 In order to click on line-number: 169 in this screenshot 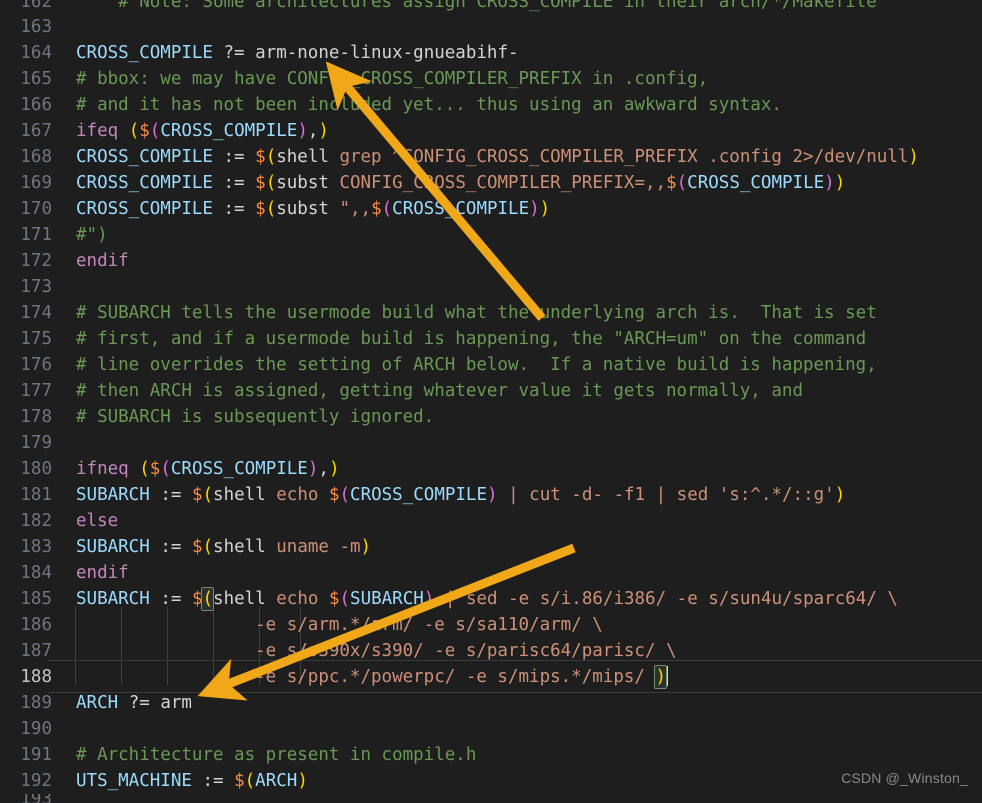, I will do `click(36, 183)`.